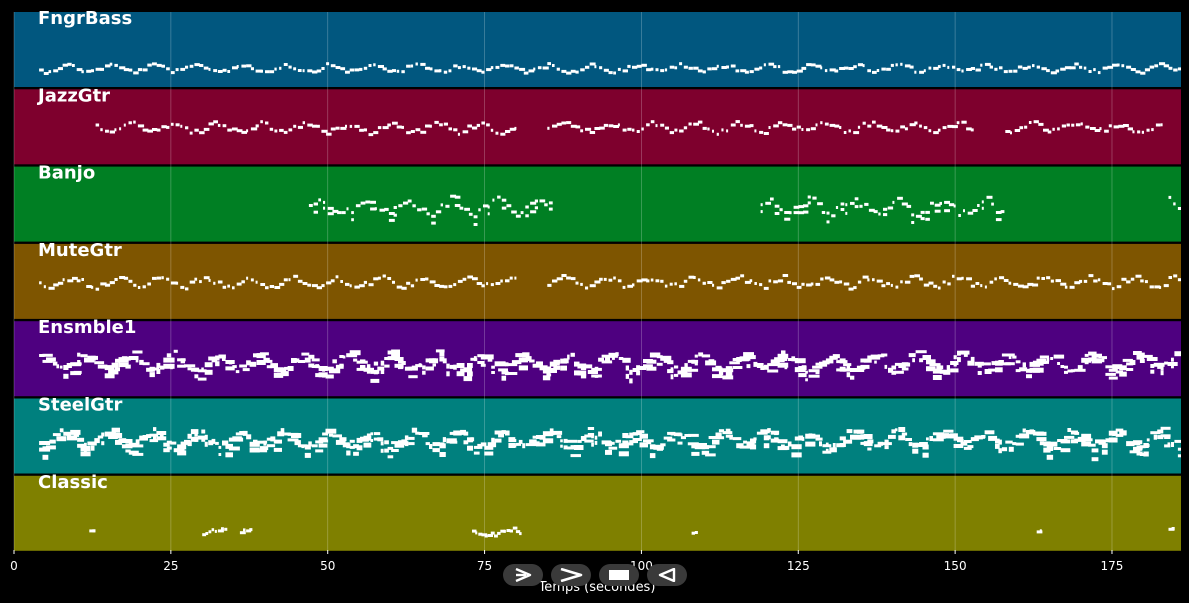 Image resolution: width=1189 pixels, height=603 pixels. I want to click on rewind-button, so click(667, 575).